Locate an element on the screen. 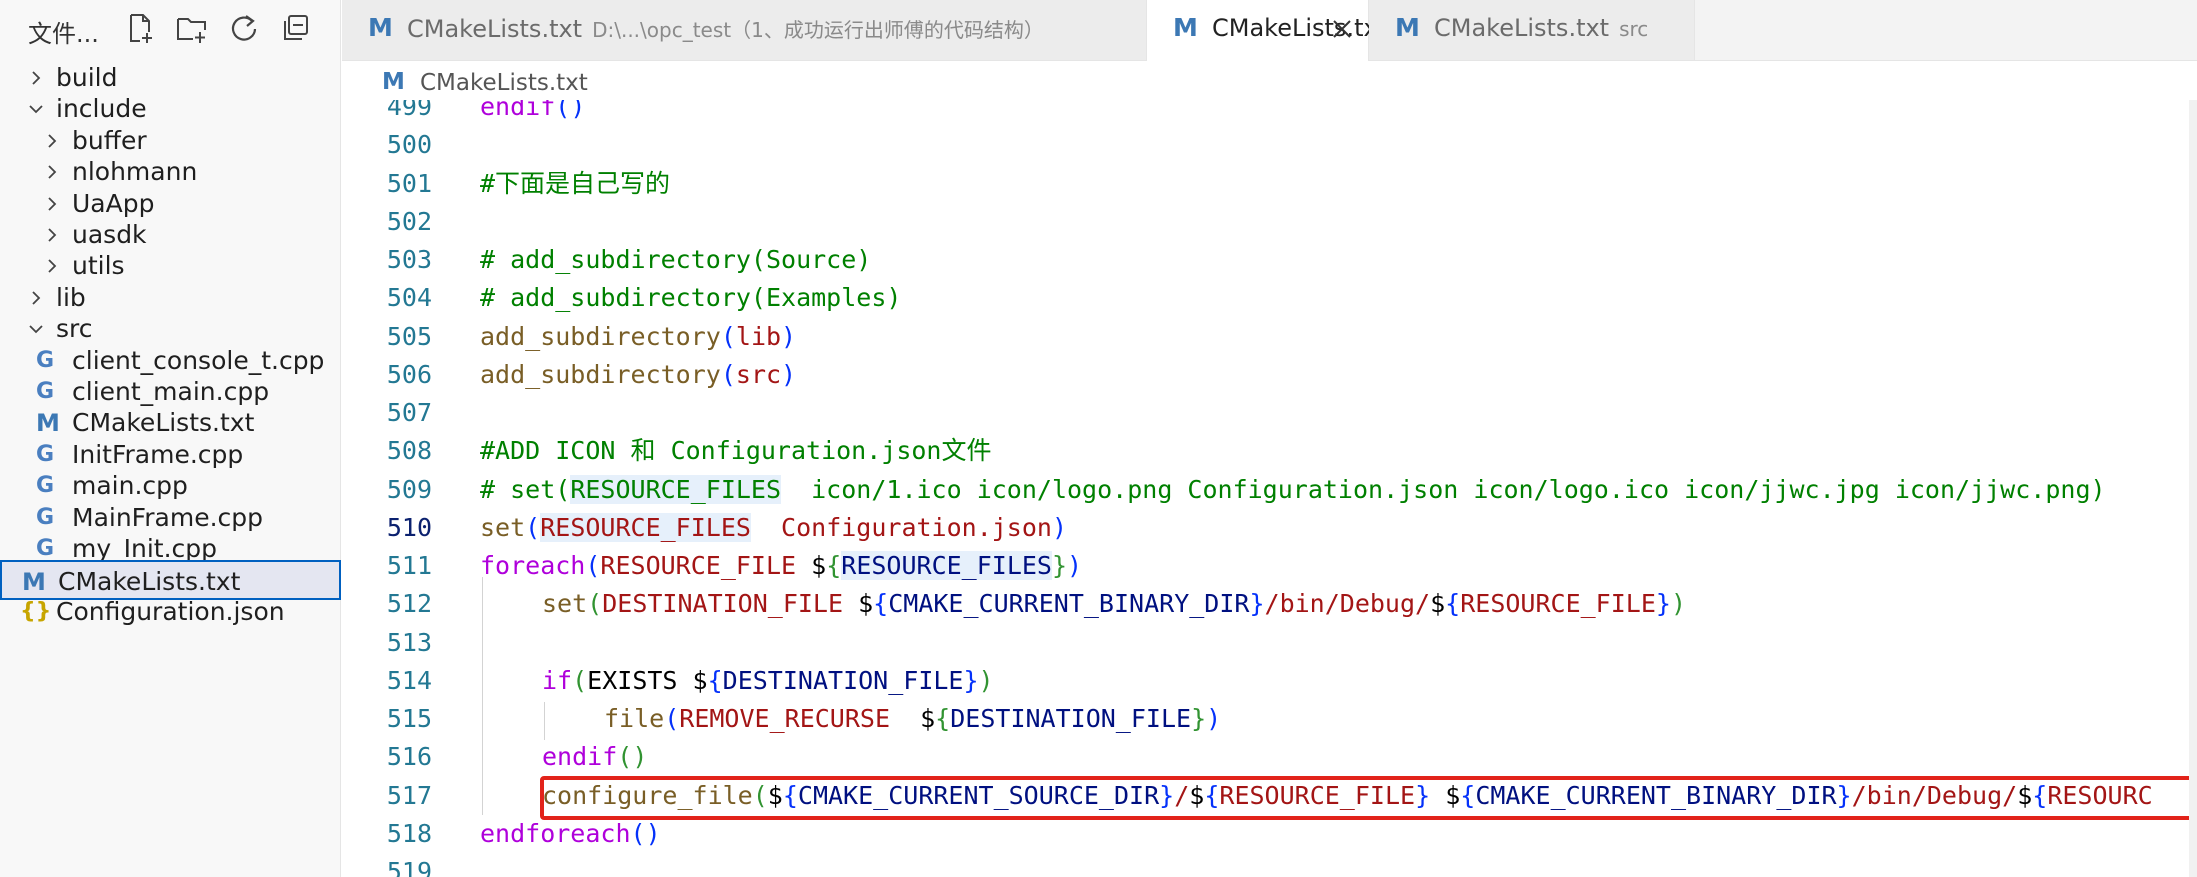  code-text: # add_subdirectory(Examples) is located at coordinates (691, 298).